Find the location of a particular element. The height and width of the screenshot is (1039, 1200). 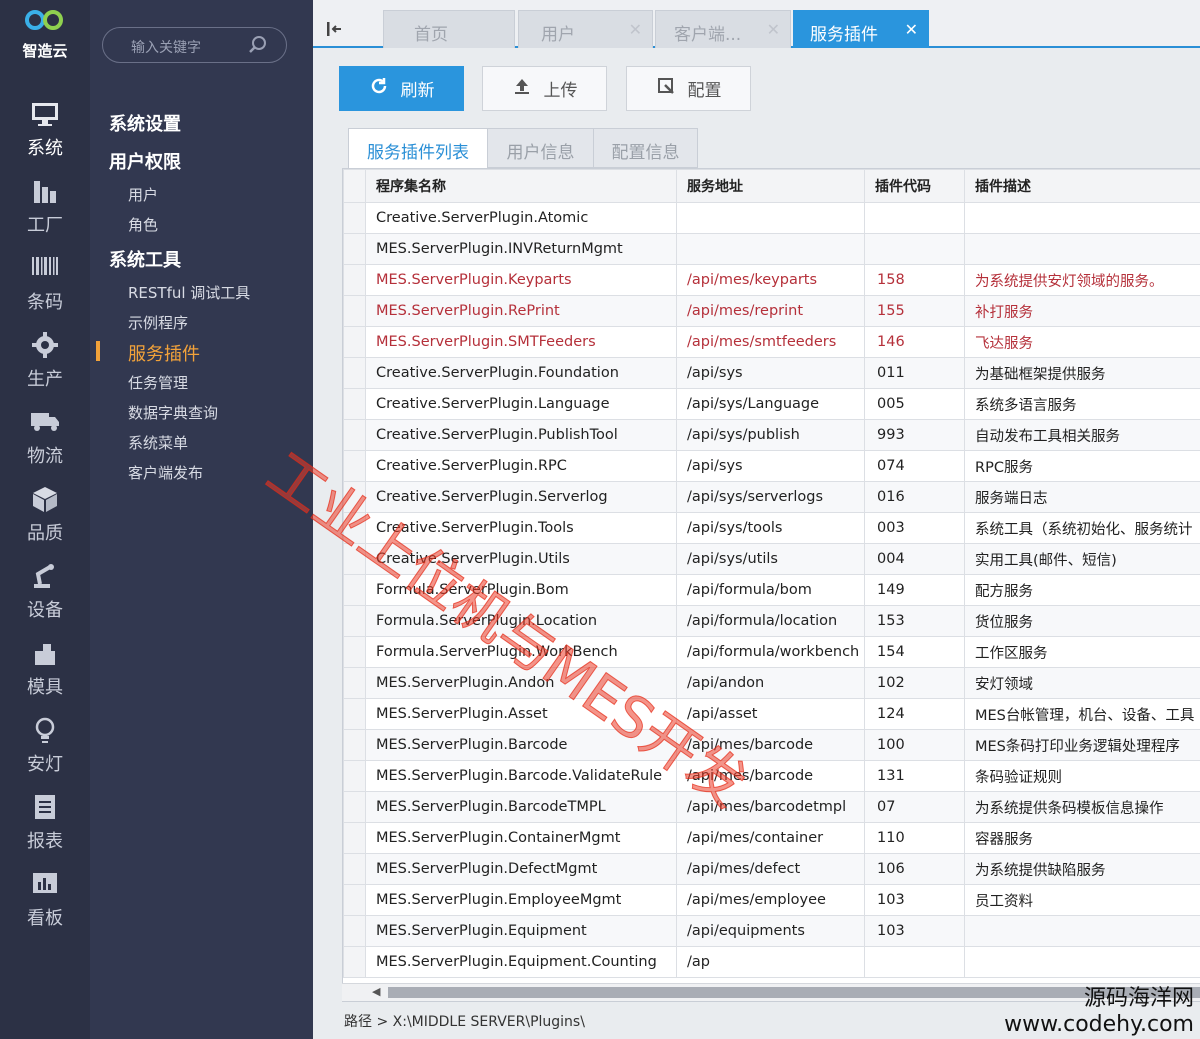

rail-item-factory: 工厂 is located at coordinates (45, 207).